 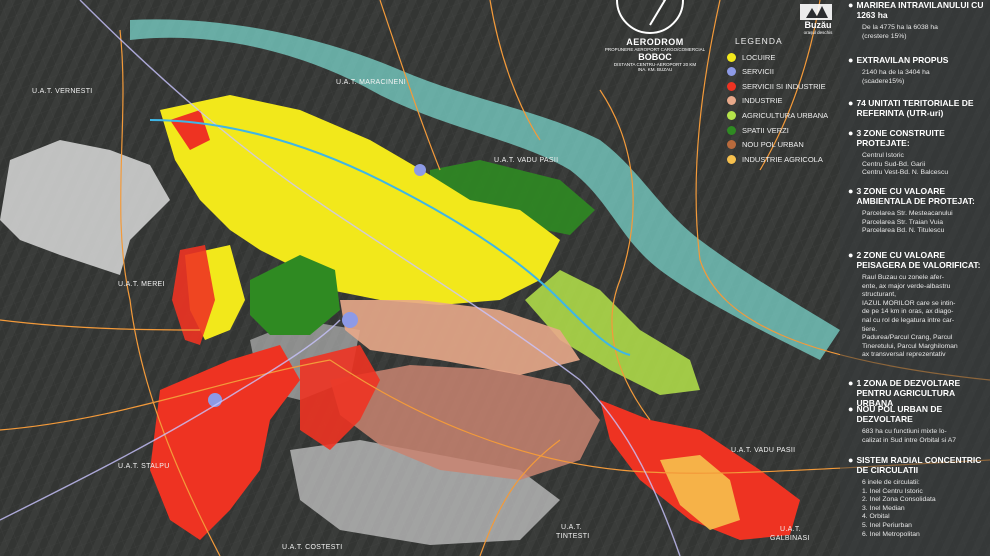 I want to click on uat-label: GALBINASI, so click(x=790, y=538).